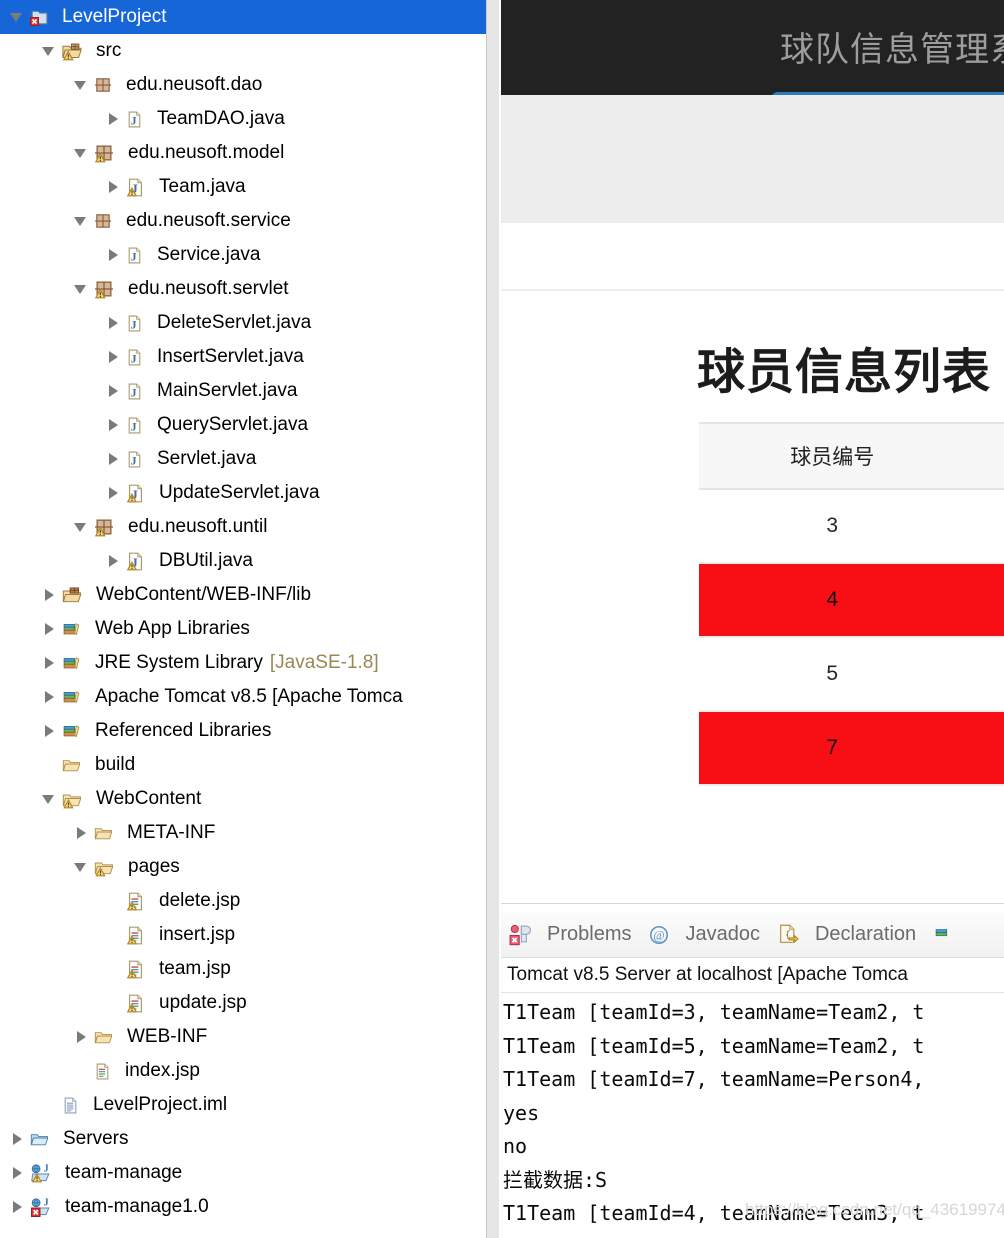 This screenshot has width=1004, height=1238. What do you see at coordinates (243, 833) in the screenshot?
I see `tree-row-meta-inf: META-INF` at bounding box center [243, 833].